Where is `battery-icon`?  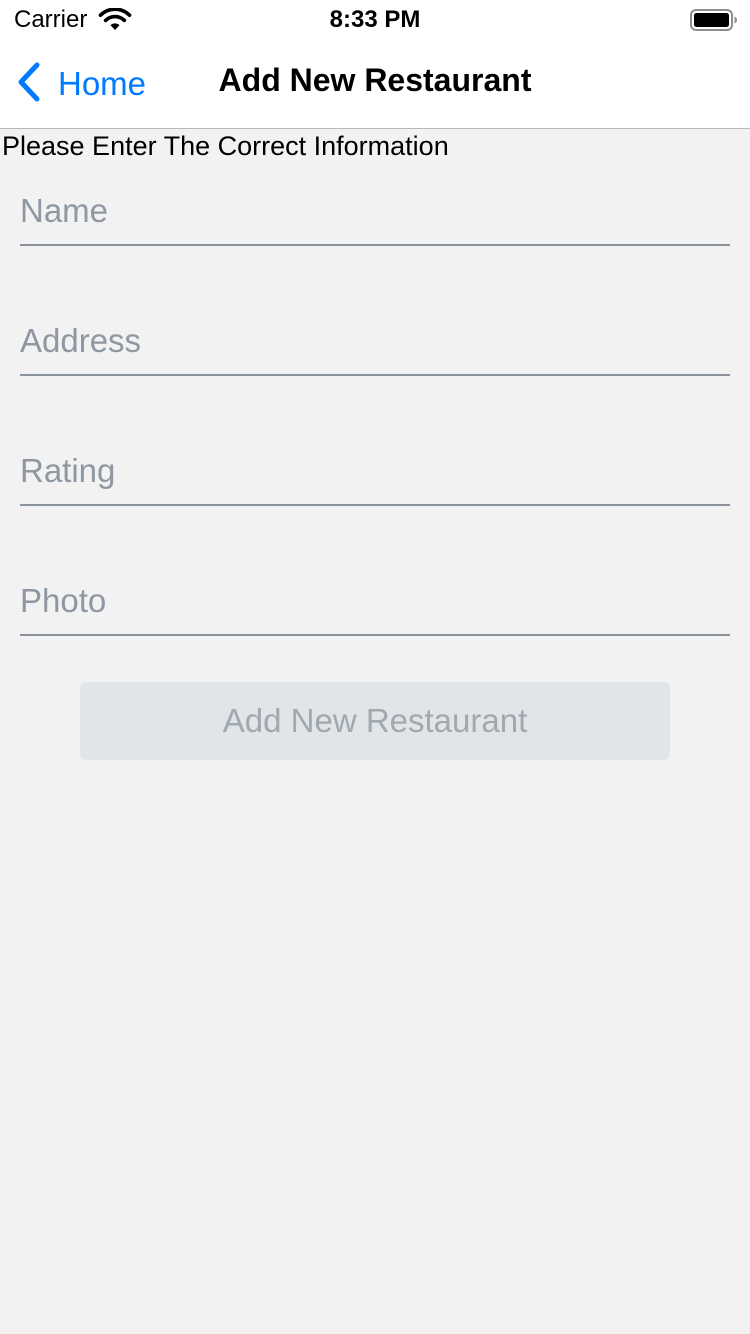 battery-icon is located at coordinates (714, 20).